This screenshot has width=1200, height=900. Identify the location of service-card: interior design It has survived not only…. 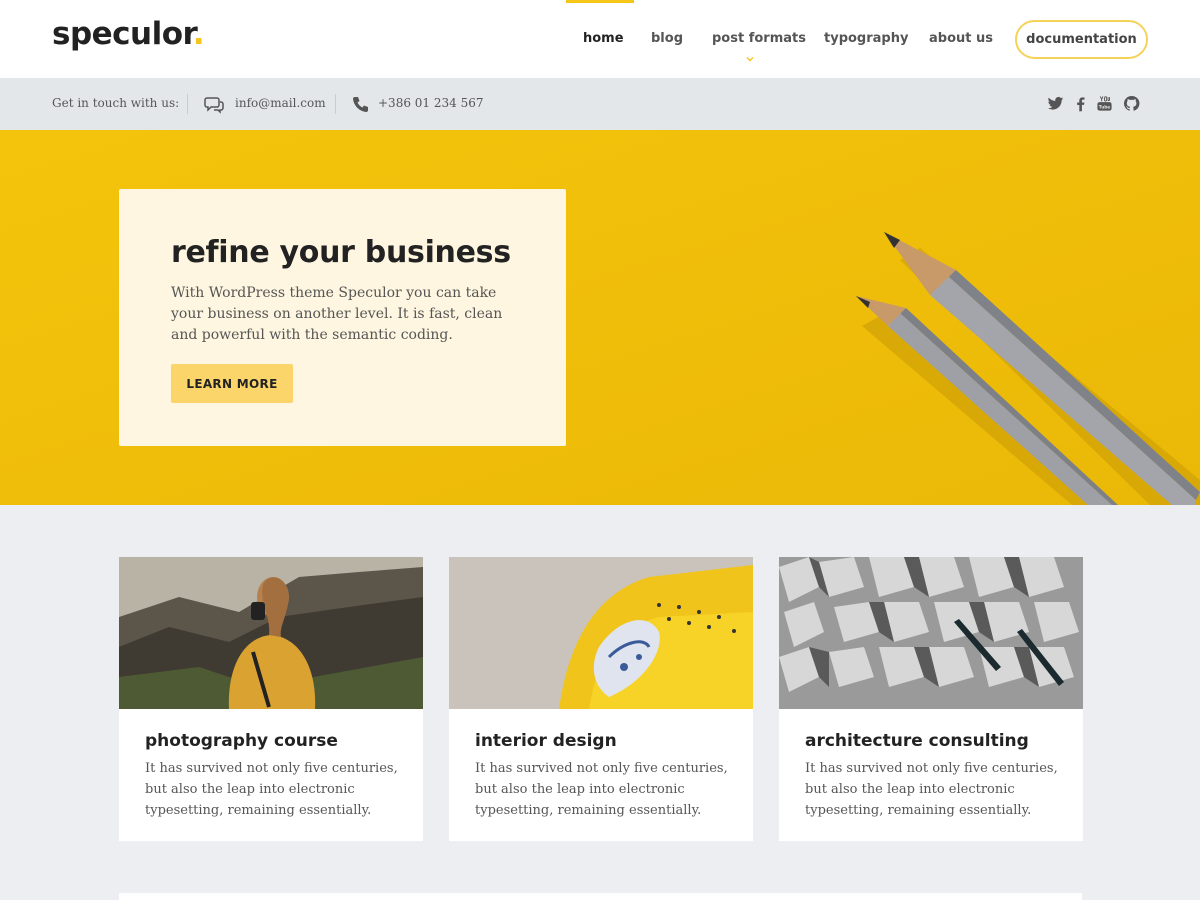
(601, 699).